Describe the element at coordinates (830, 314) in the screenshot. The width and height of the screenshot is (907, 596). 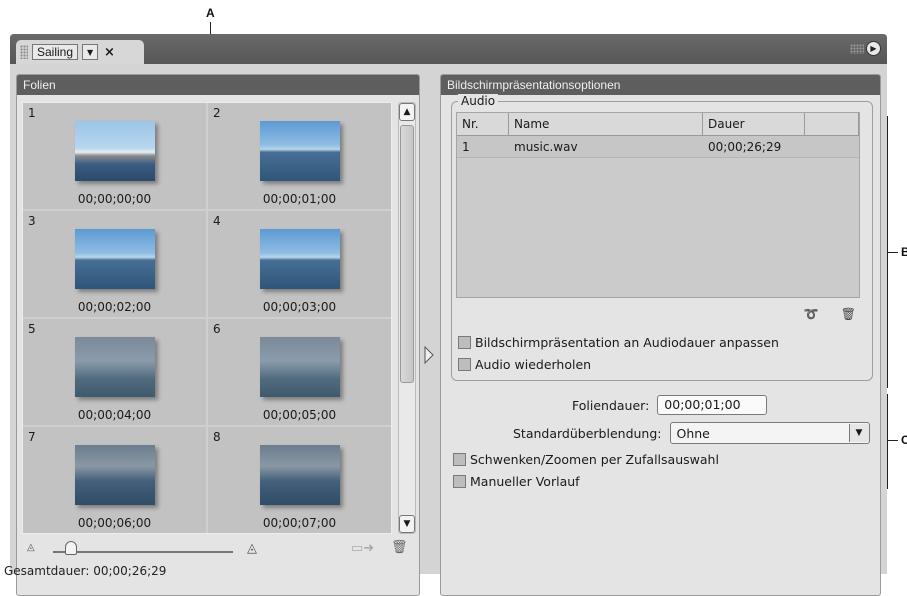
I see `audio-tools: ➰ 🗑` at that location.